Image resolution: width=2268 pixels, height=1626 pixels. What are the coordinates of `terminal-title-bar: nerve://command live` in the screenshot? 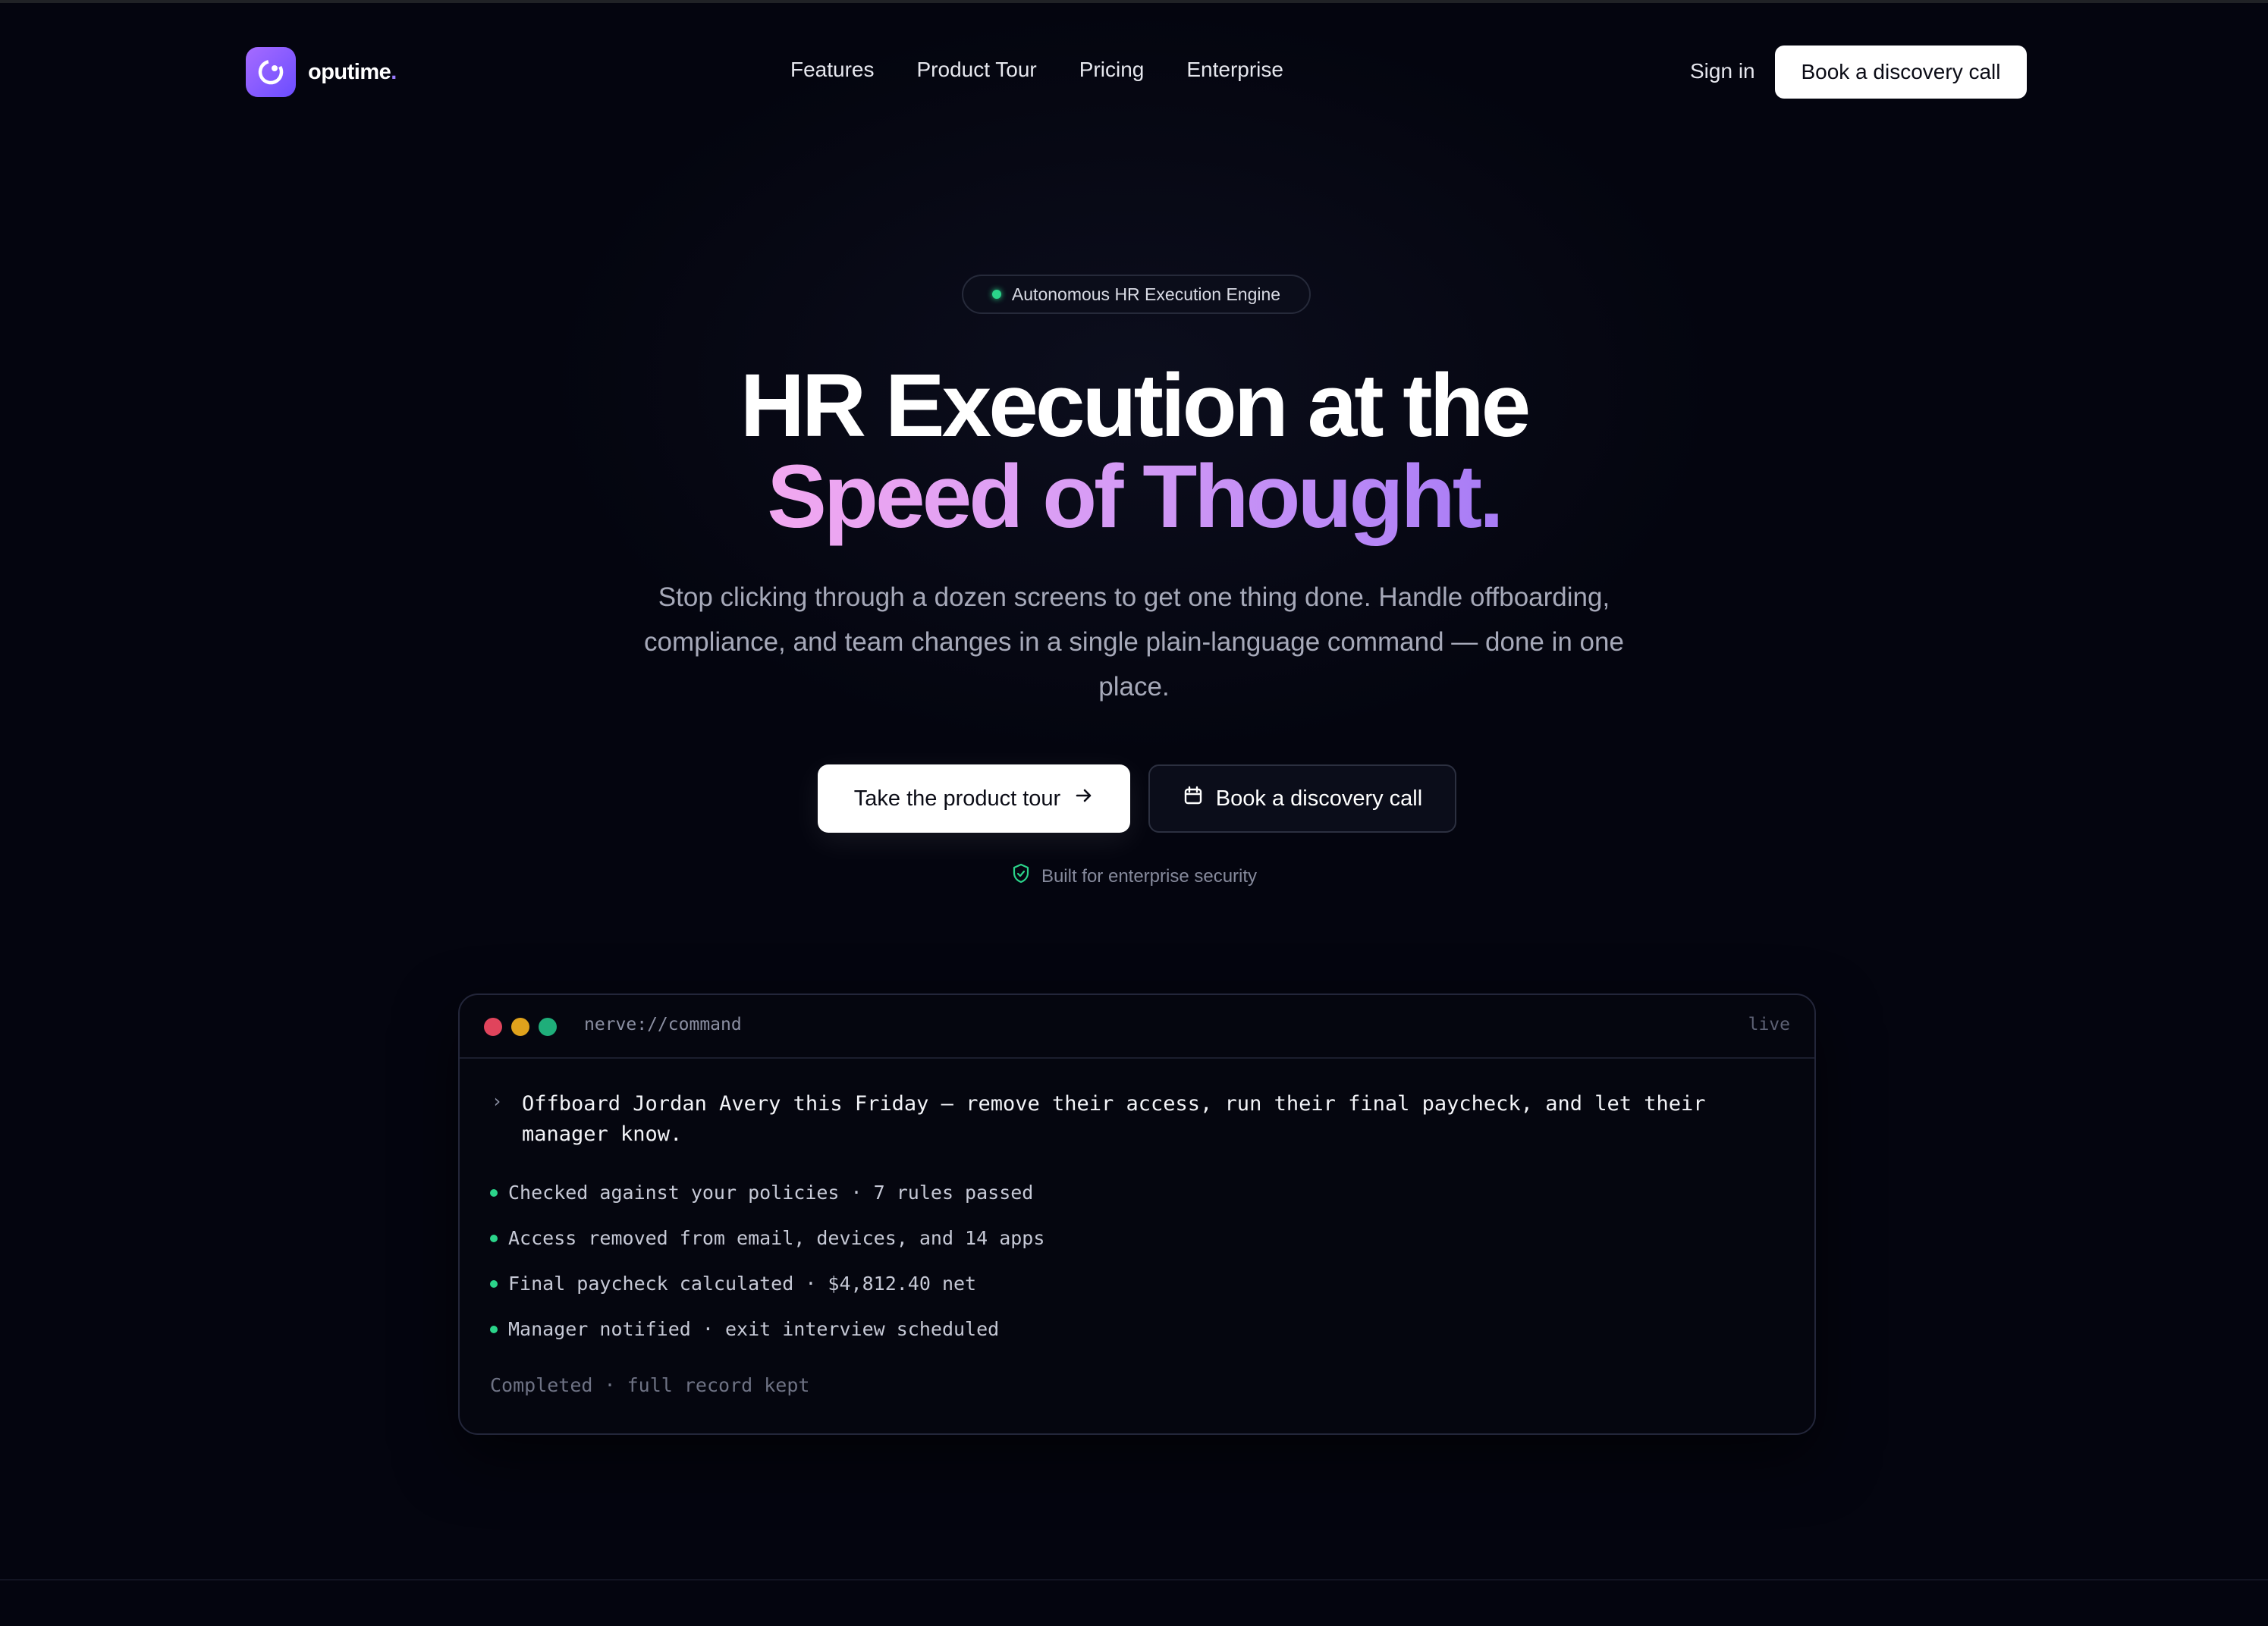 It's located at (1137, 1027).